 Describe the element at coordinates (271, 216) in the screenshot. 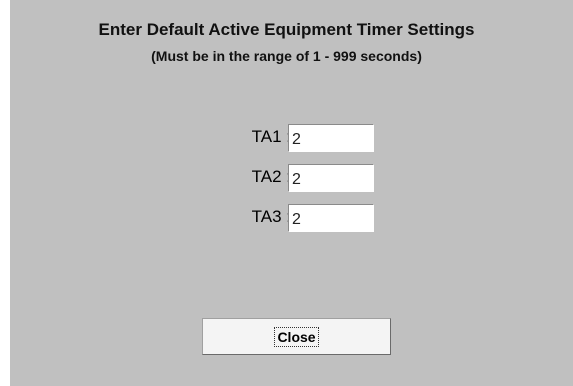

I see `ta3-label: TA3 :` at that location.